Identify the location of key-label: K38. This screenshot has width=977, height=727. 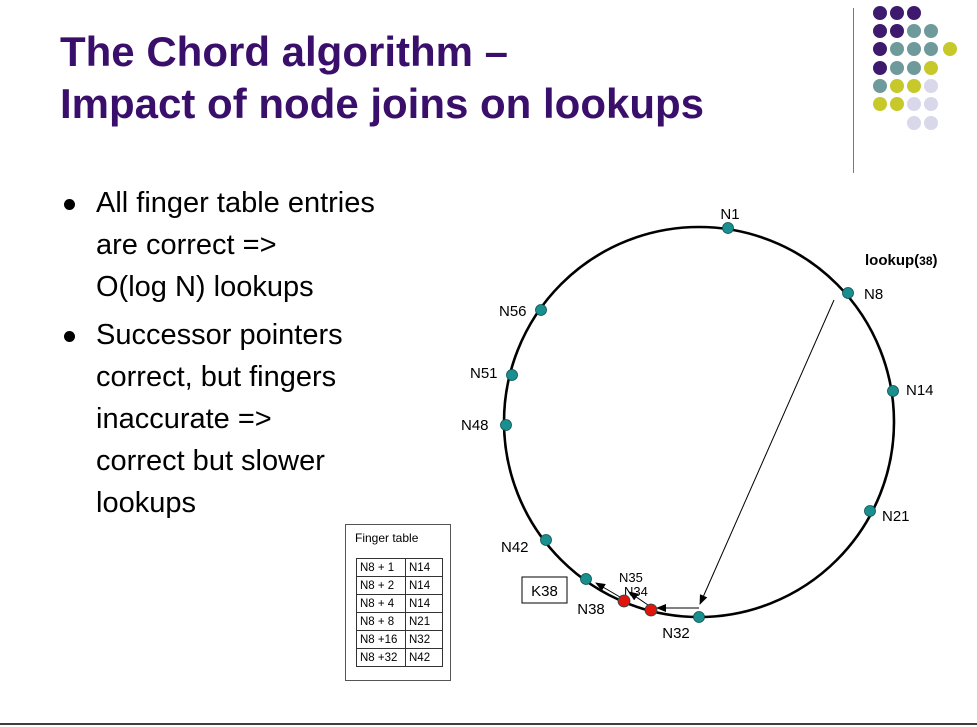
(544, 591).